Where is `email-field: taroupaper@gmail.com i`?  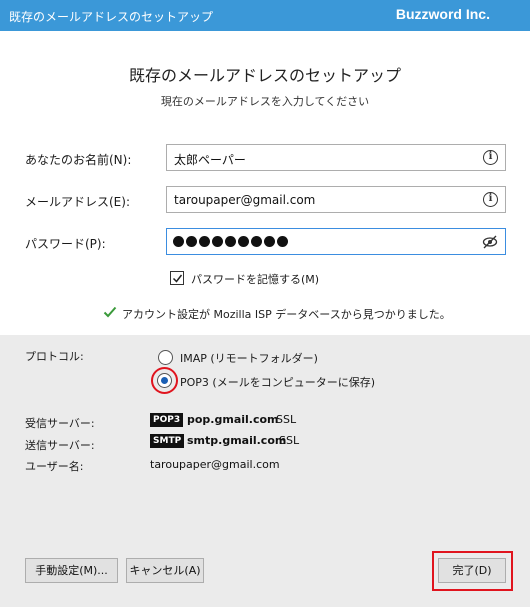 email-field: taroupaper@gmail.com i is located at coordinates (336, 199).